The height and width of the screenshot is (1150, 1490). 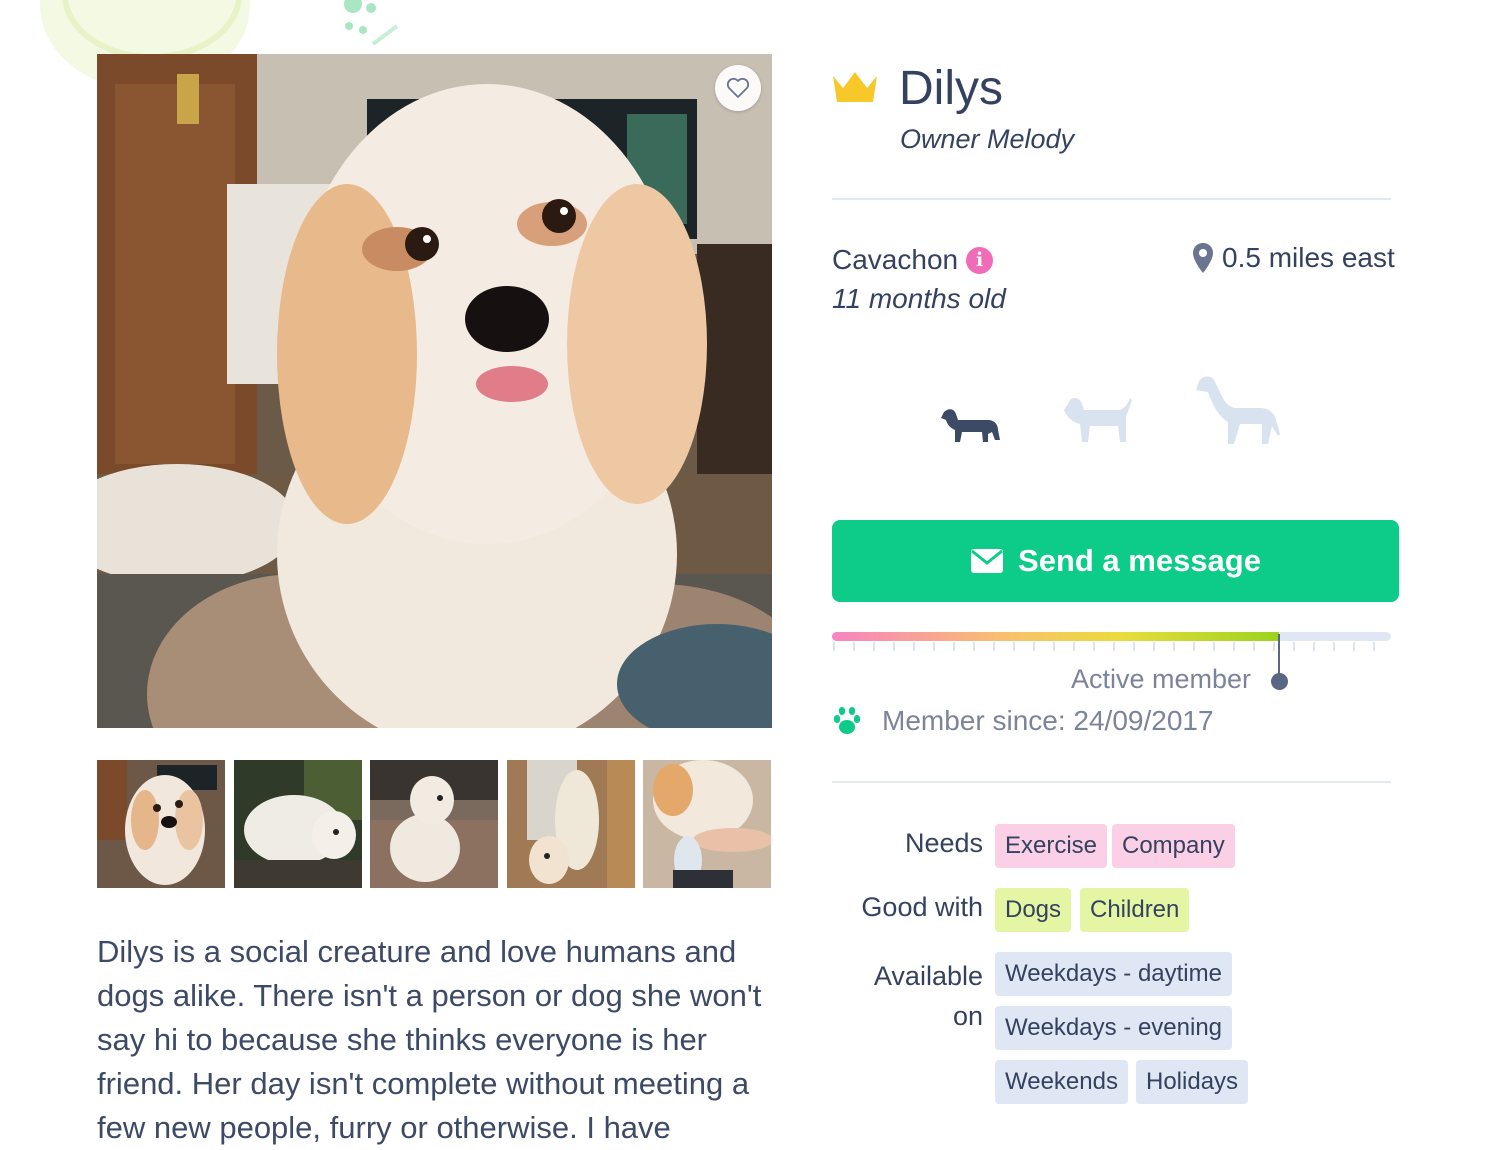 I want to click on crown-icon, so click(x=855, y=87).